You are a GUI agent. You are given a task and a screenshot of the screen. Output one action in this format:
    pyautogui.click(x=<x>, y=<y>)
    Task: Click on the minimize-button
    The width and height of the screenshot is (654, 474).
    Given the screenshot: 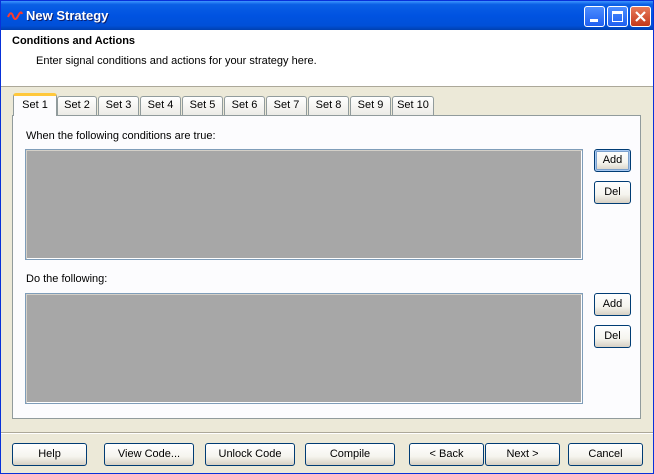 What is the action you would take?
    pyautogui.click(x=594, y=16)
    